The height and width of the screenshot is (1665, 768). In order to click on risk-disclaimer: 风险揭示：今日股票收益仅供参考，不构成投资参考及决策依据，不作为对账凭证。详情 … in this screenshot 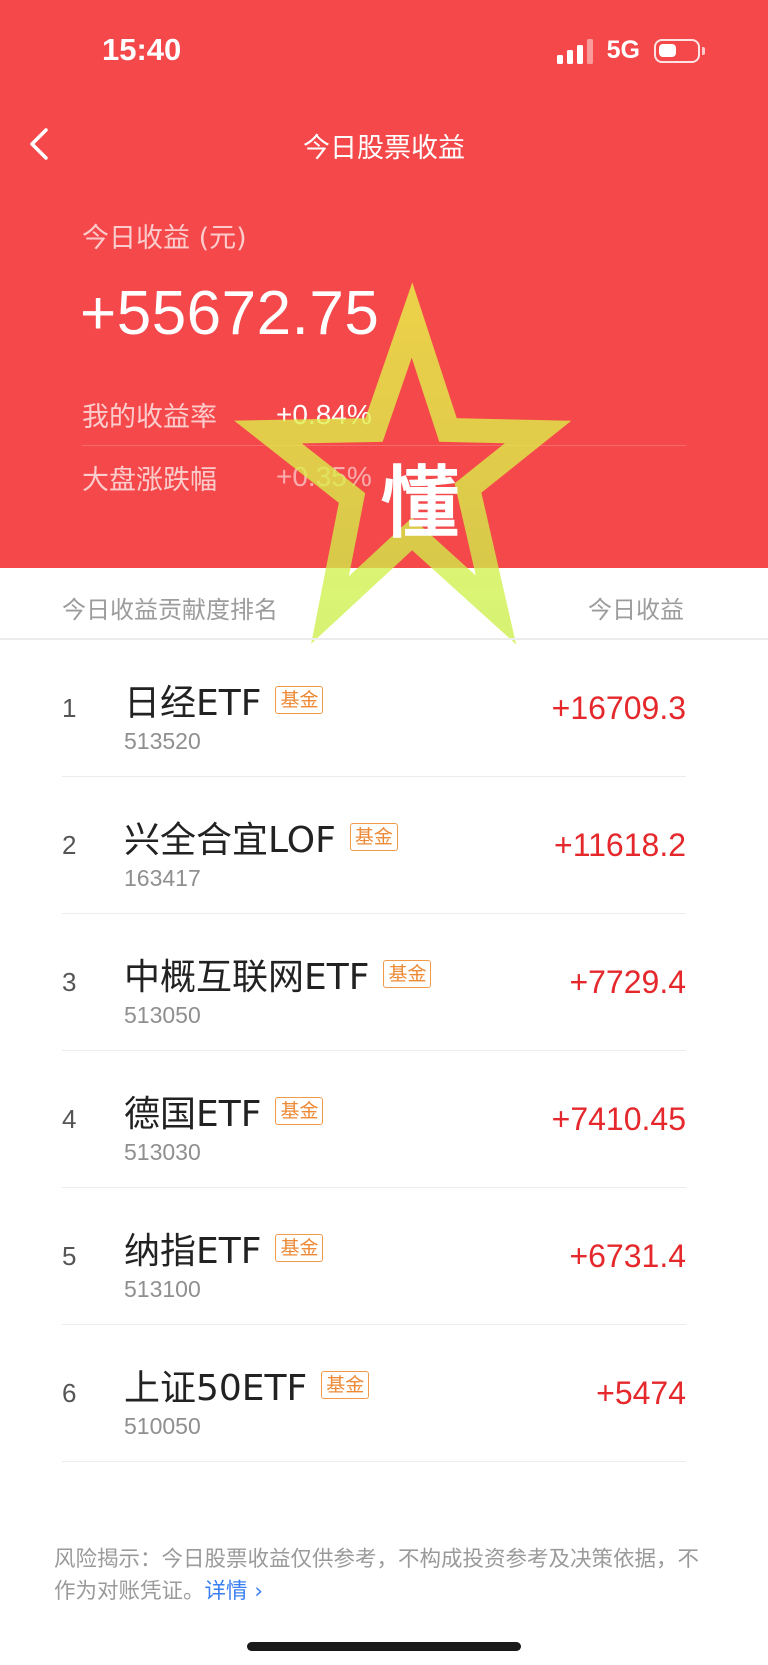, I will do `click(384, 1576)`.